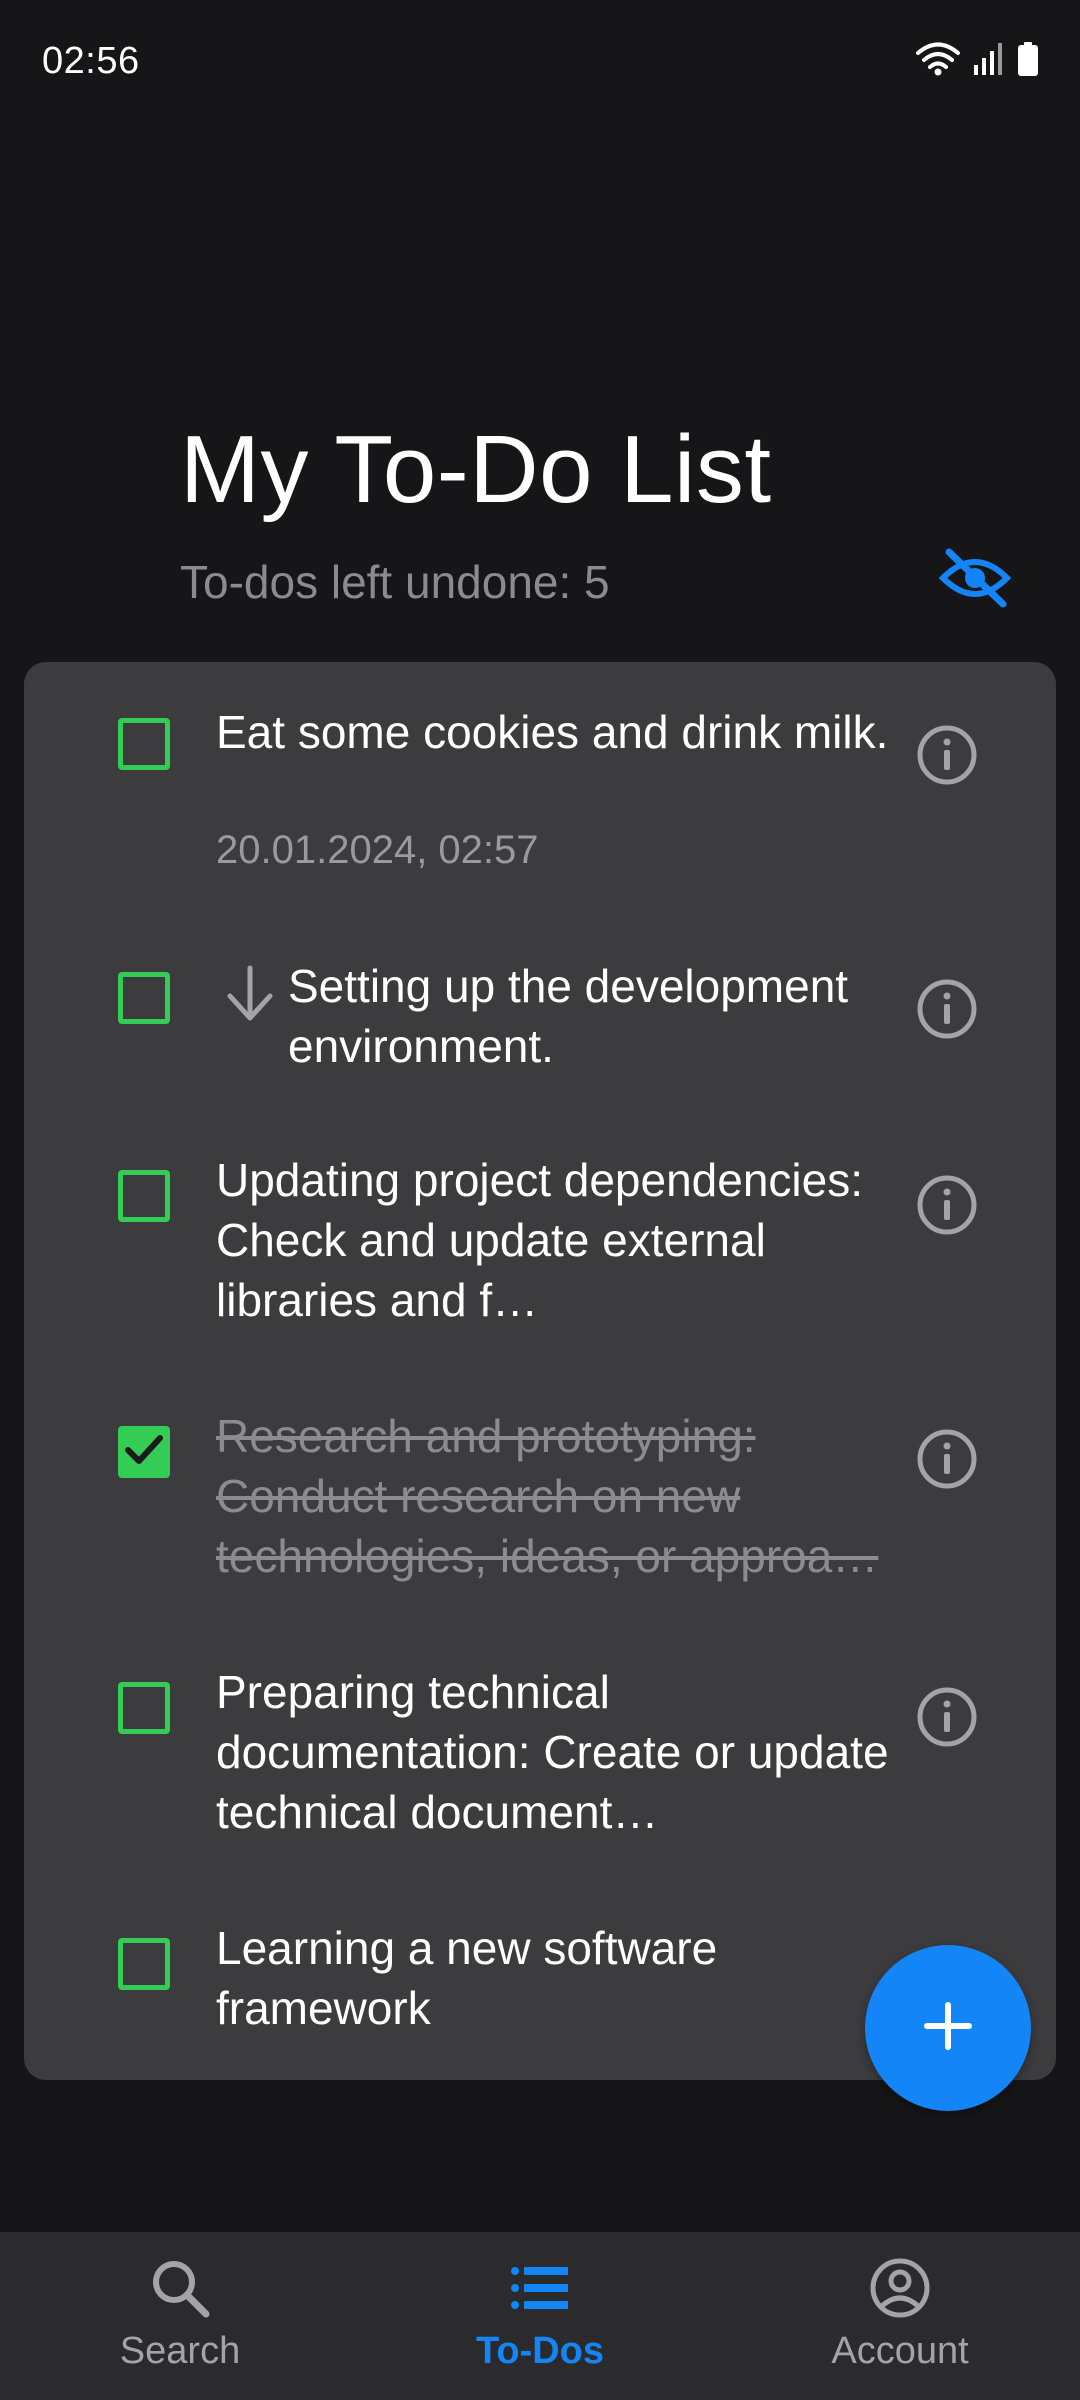 Image resolution: width=1080 pixels, height=2400 pixels. I want to click on add-todo-button, so click(948, 2028).